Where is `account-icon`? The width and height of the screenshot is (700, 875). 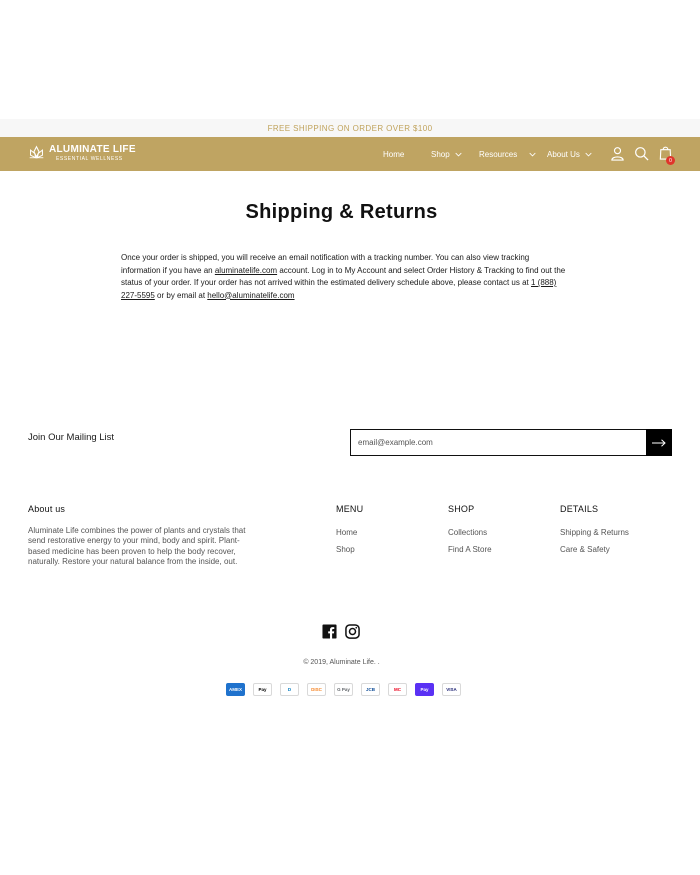 account-icon is located at coordinates (617, 153).